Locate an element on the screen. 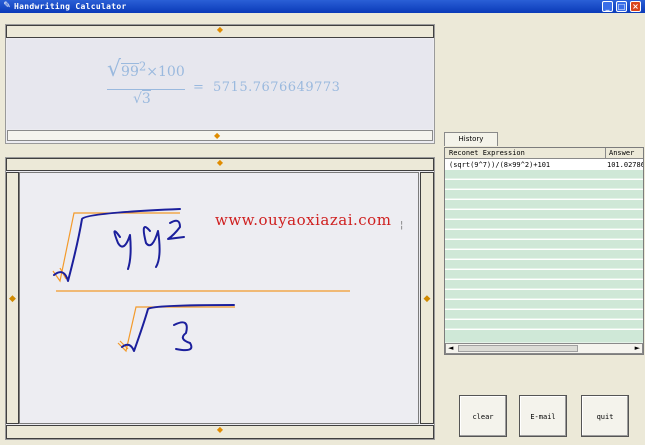 The image size is (645, 445). recognized-sqrt-guide is located at coordinates (116, 247).